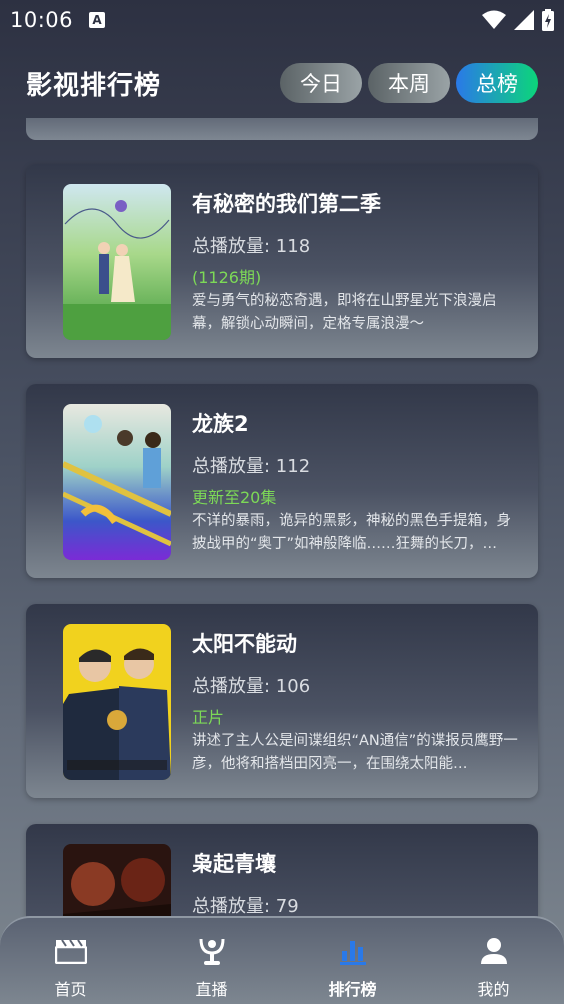 The width and height of the screenshot is (564, 1004). I want to click on nav-item-profile: 我的, so click(493, 961).